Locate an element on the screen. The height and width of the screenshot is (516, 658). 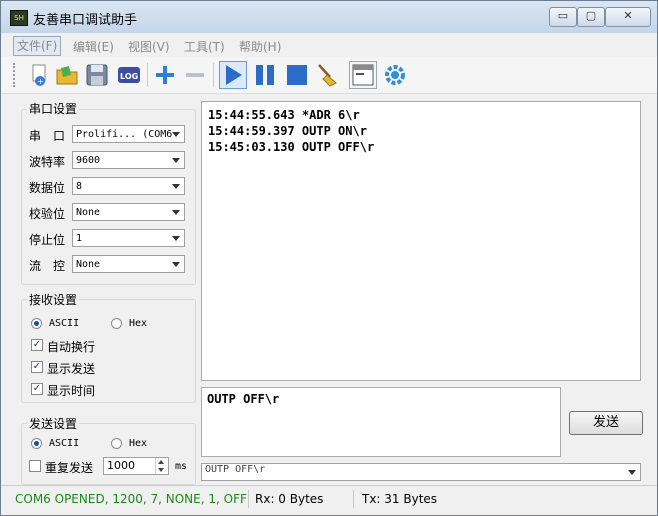
log-icon: LOG is located at coordinates (129, 75).